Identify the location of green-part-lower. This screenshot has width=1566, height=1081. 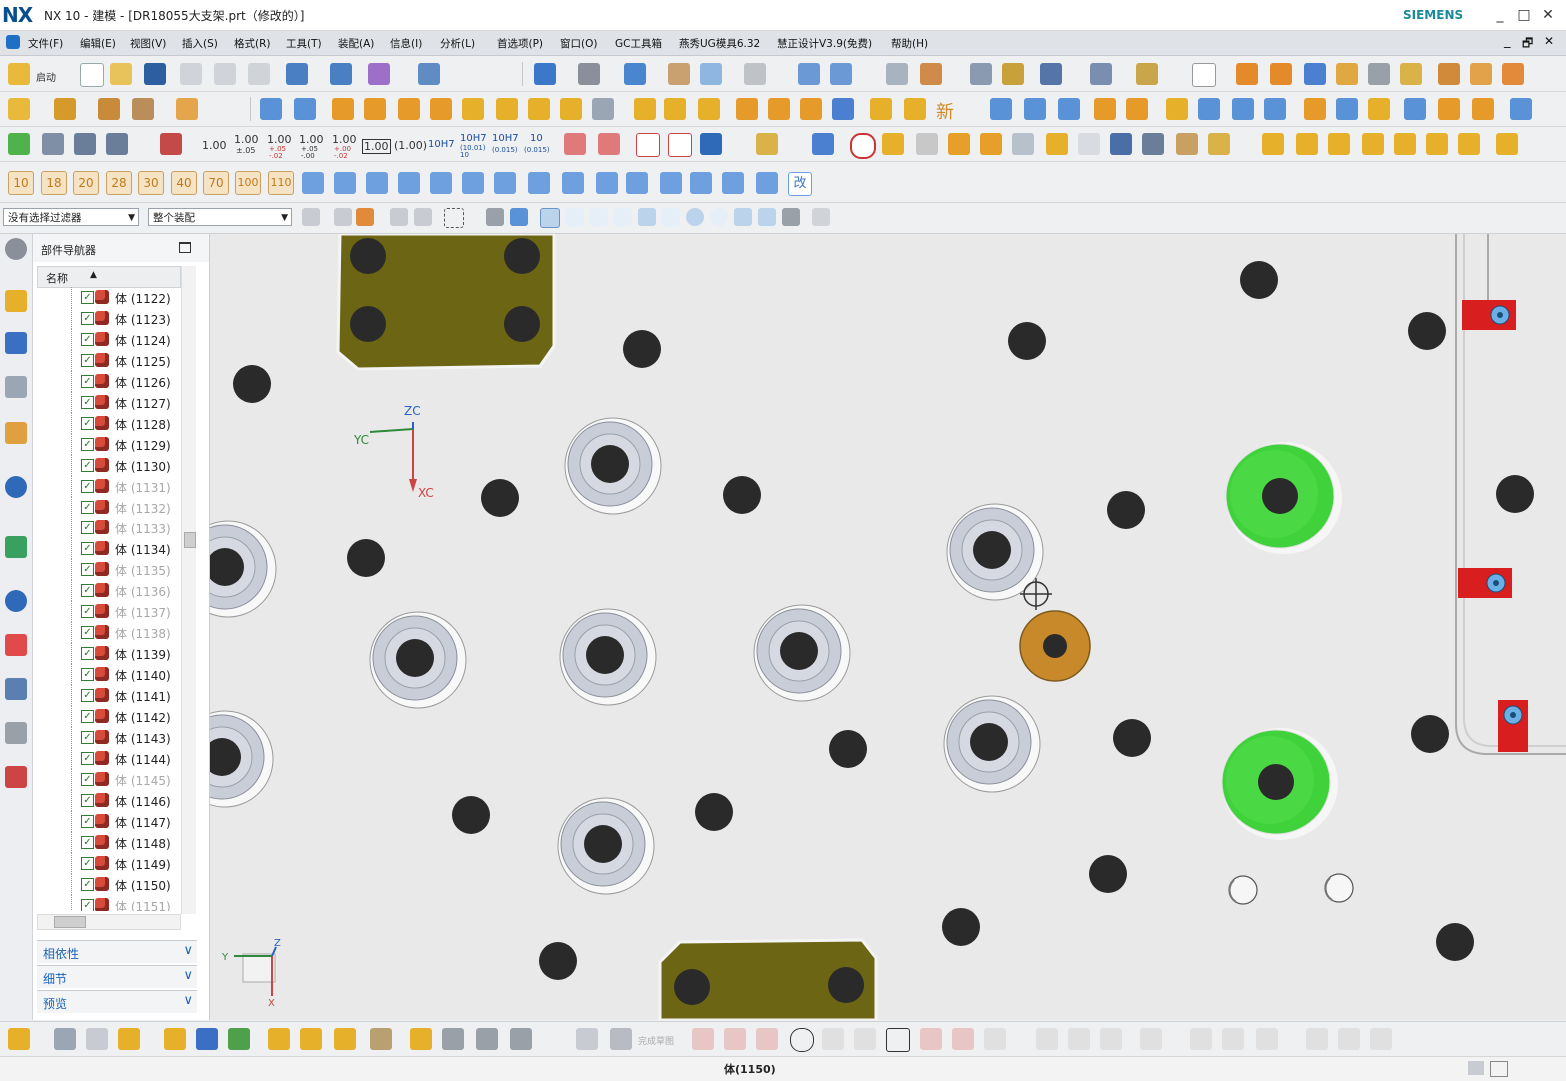
(1279, 784).